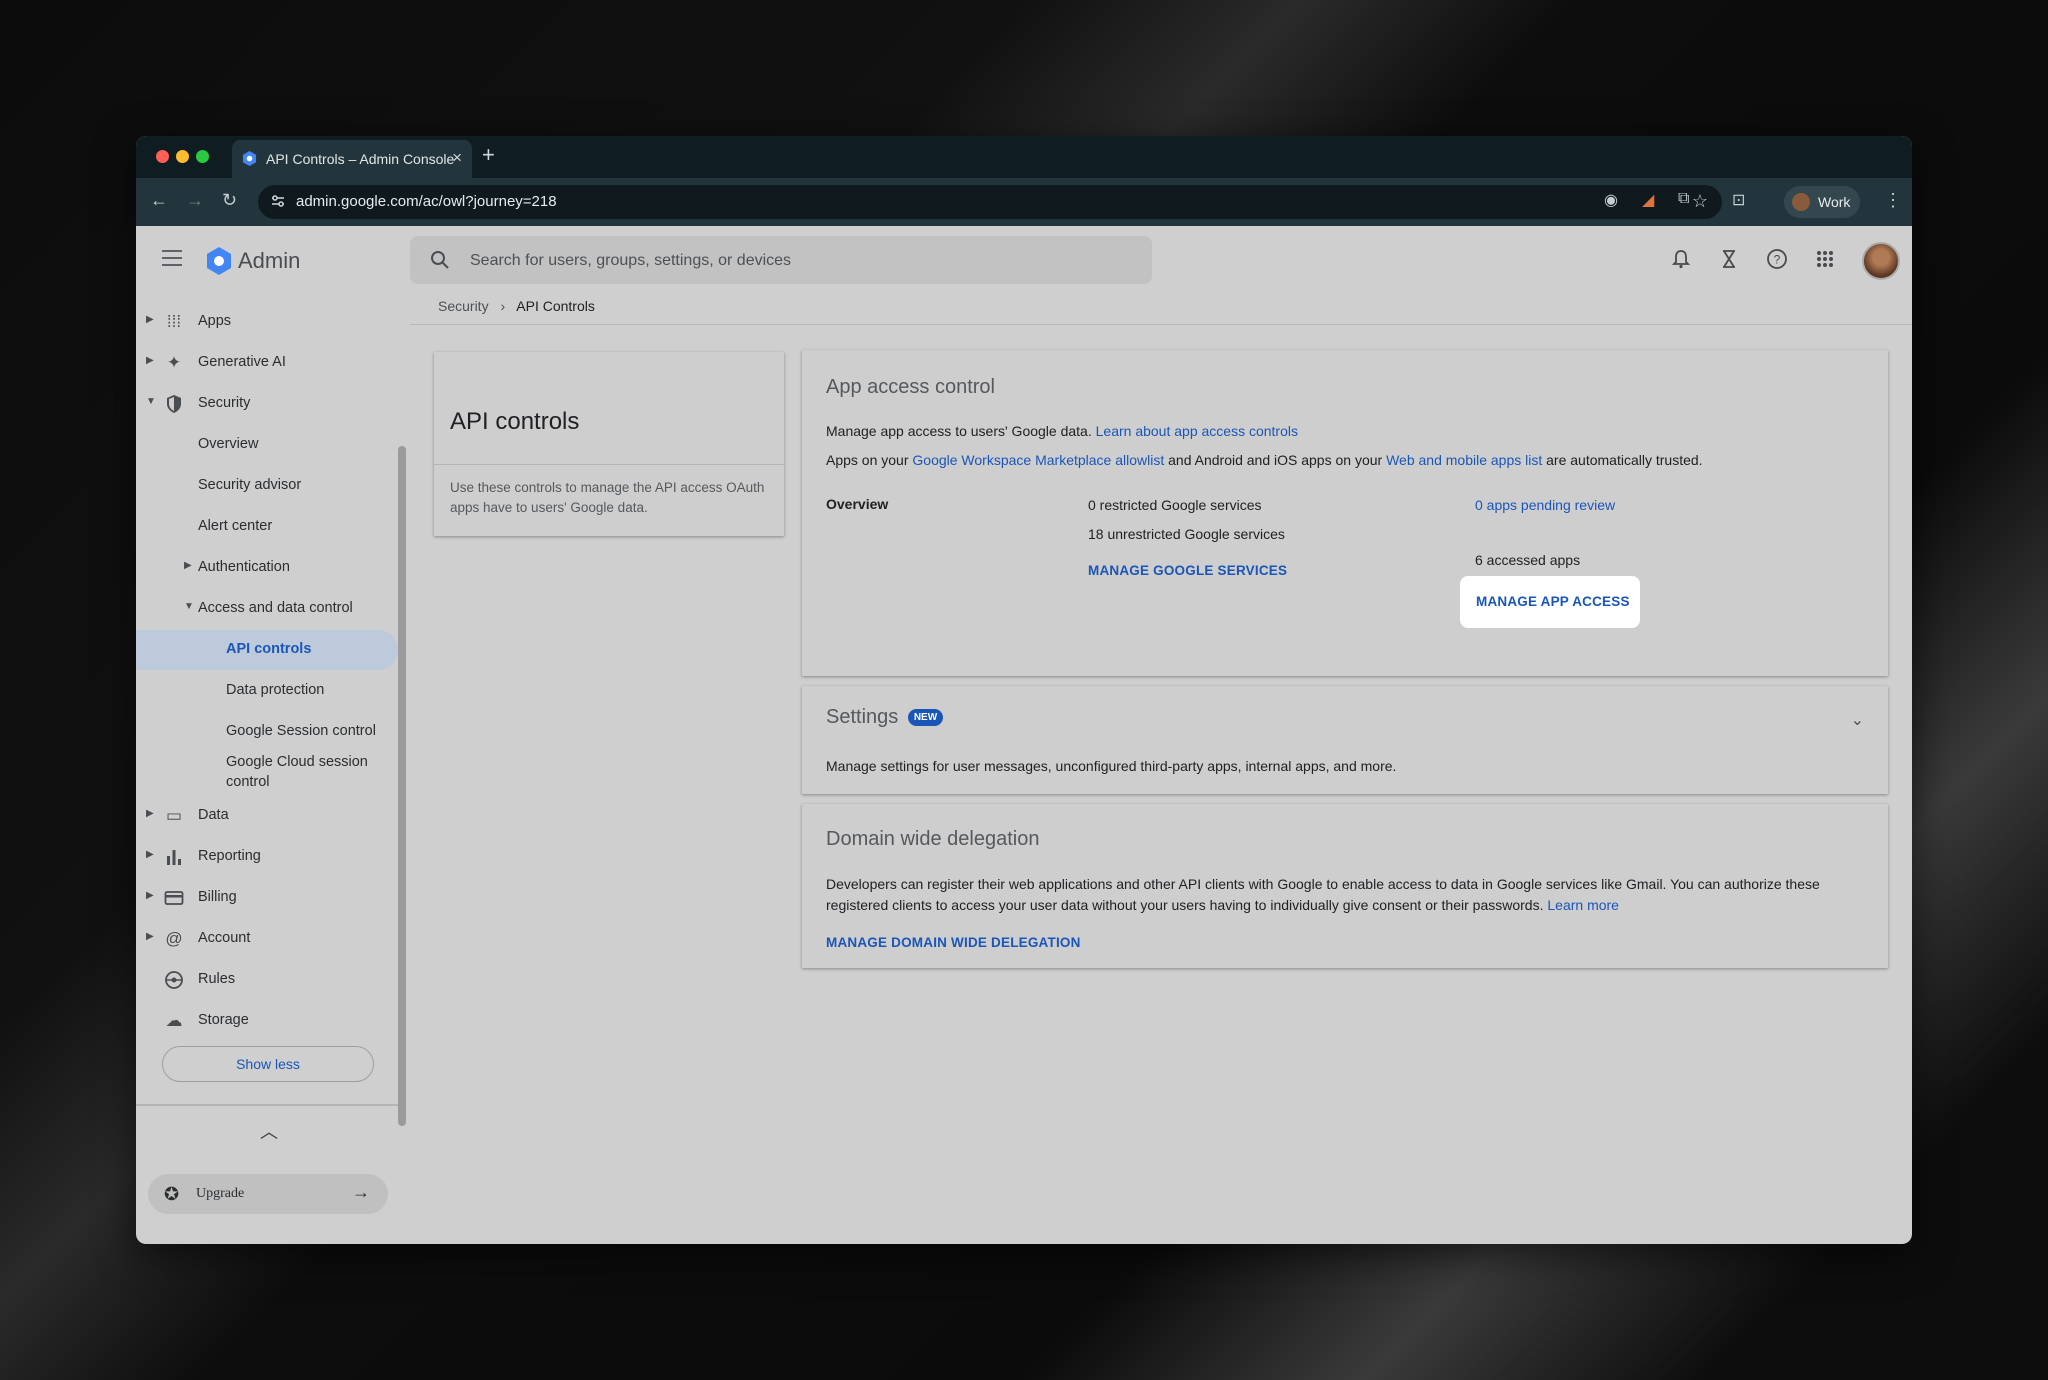  Describe the element at coordinates (867, 460) in the screenshot. I see `line2-text-a: Apps on your` at that location.